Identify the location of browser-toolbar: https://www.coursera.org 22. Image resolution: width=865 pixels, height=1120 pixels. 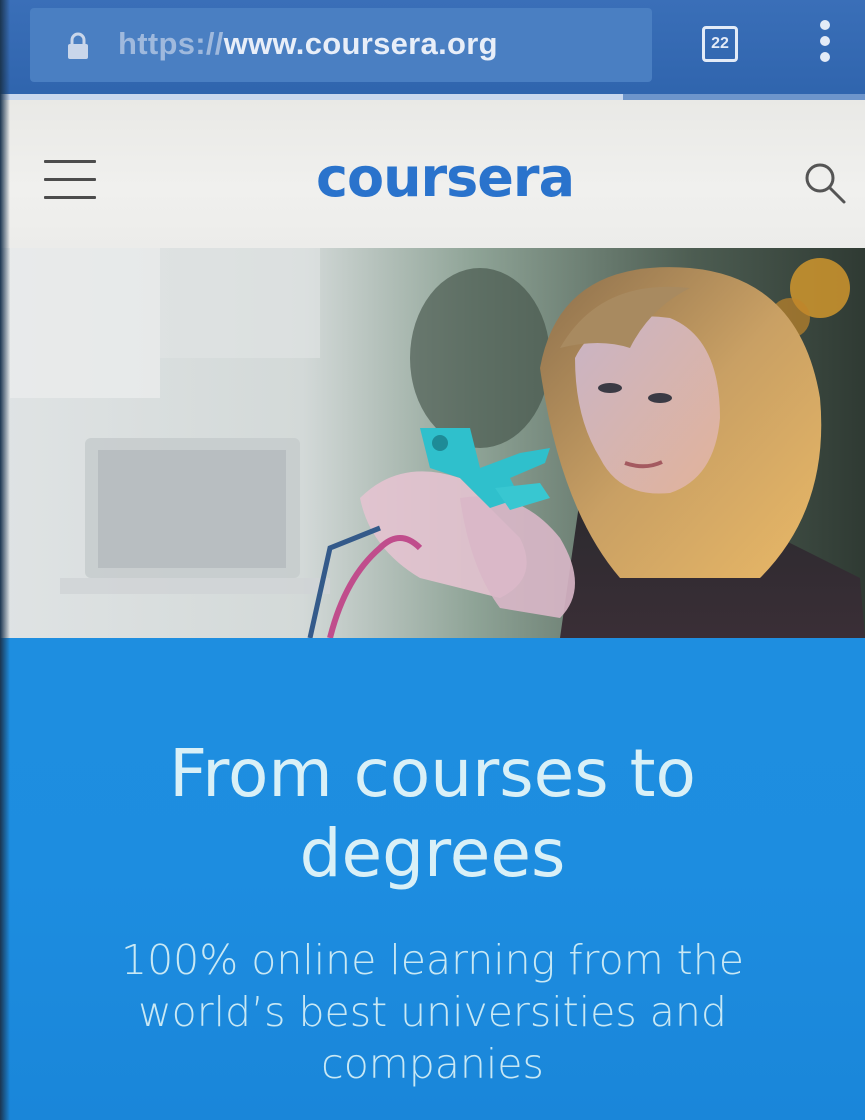
(432, 50).